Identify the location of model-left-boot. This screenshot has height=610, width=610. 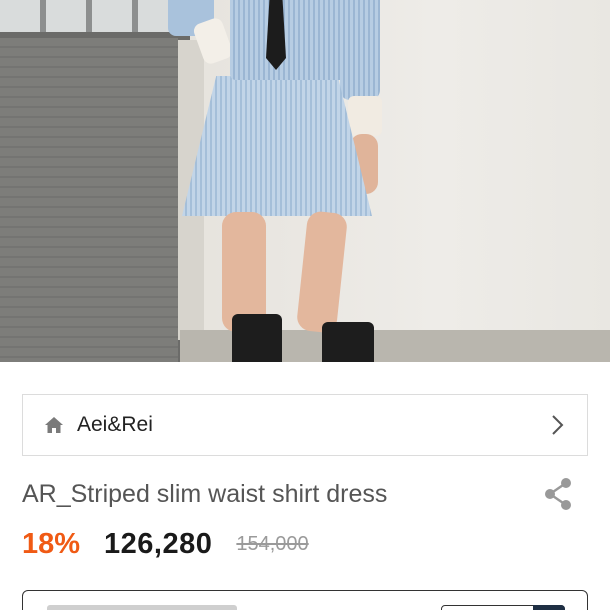
(257, 338).